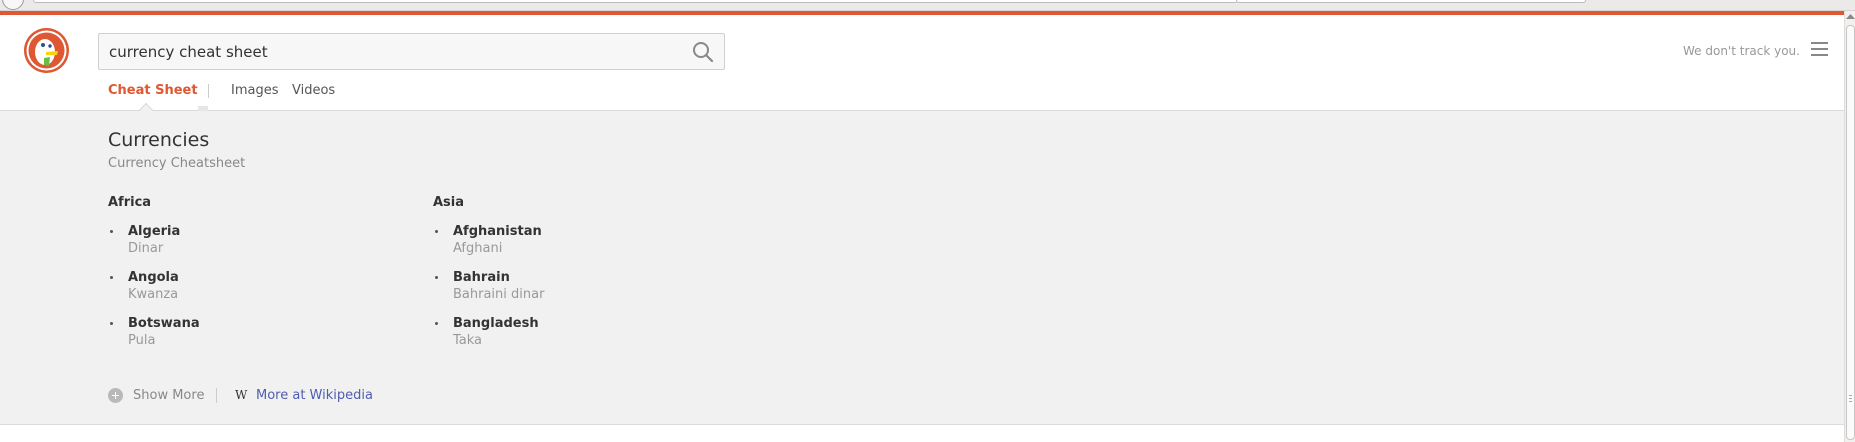  Describe the element at coordinates (1411, 1) in the screenshot. I see `browser-search-bar` at that location.